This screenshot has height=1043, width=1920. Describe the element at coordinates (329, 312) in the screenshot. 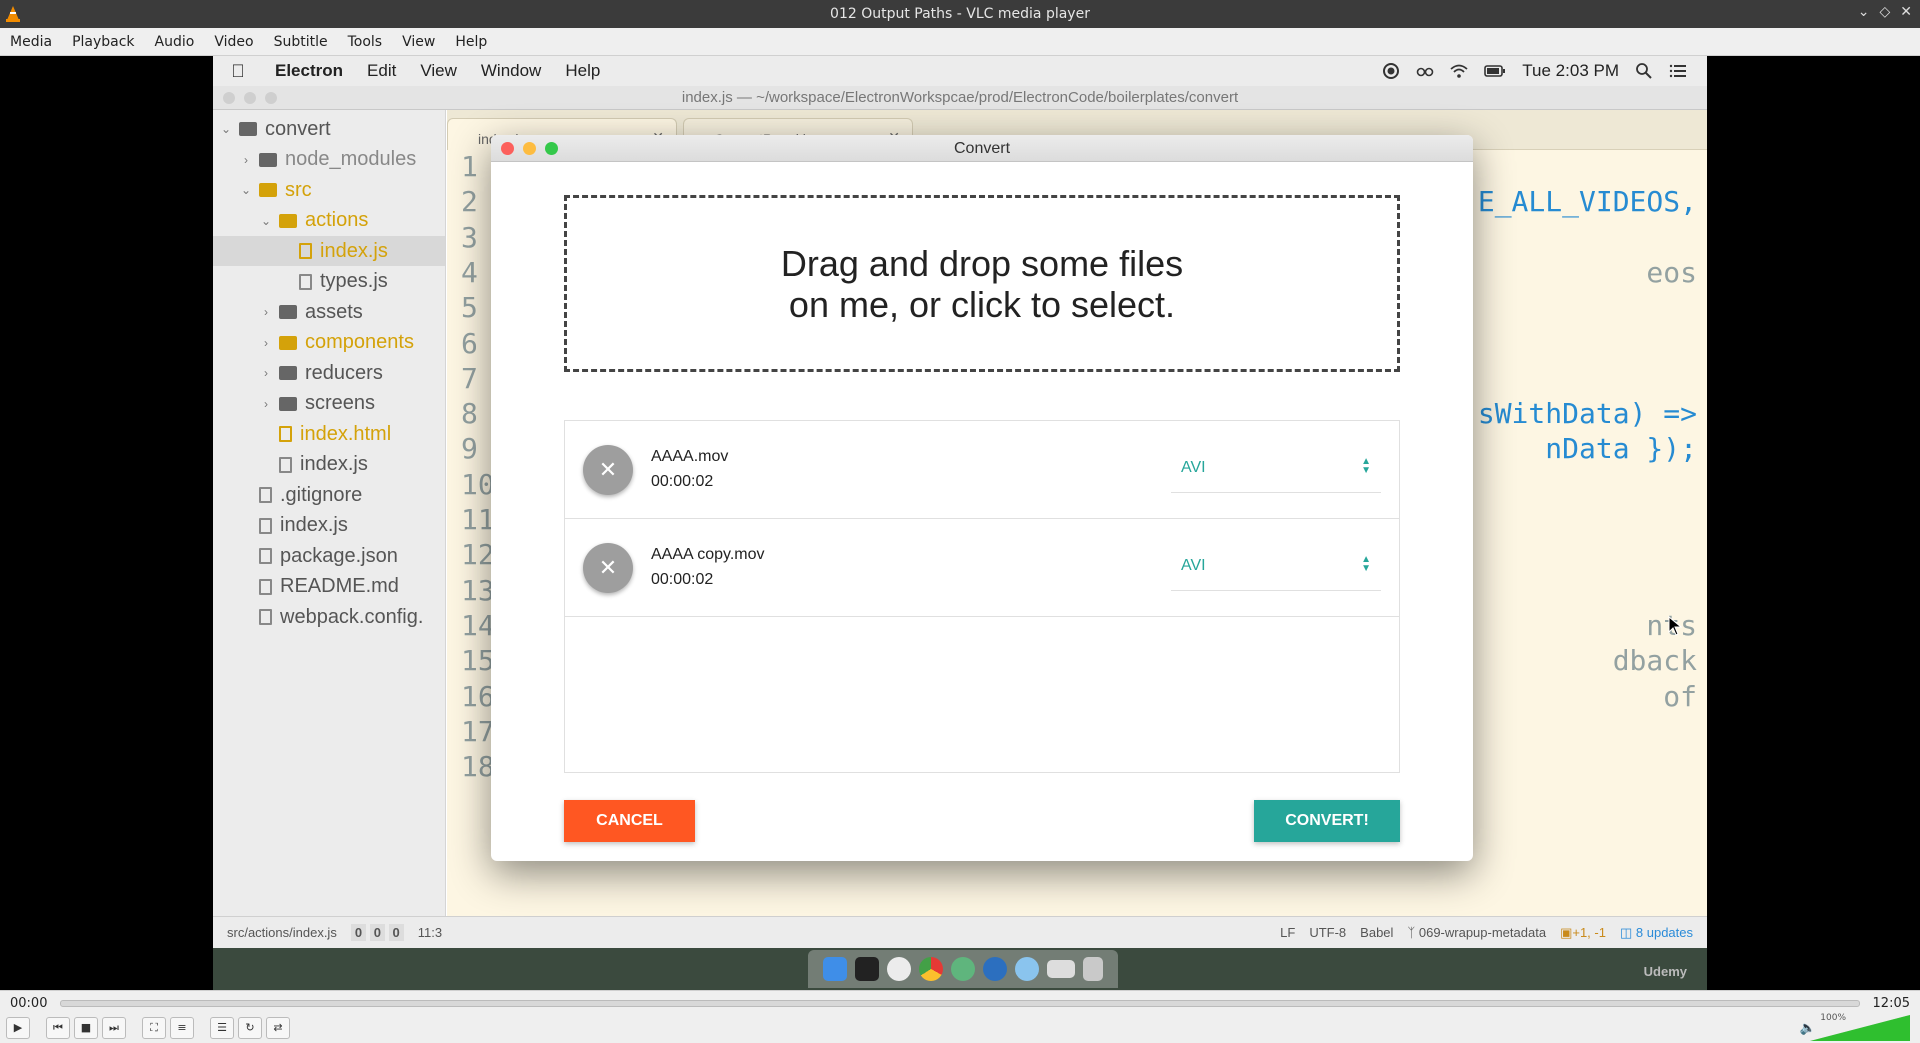

I see `tree-item: › assets` at that location.